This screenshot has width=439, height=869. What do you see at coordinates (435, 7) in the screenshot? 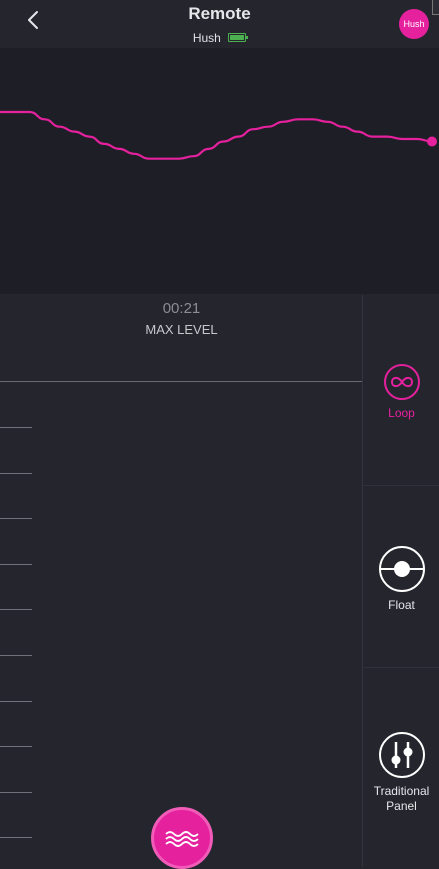
I see `corner-handle` at bounding box center [435, 7].